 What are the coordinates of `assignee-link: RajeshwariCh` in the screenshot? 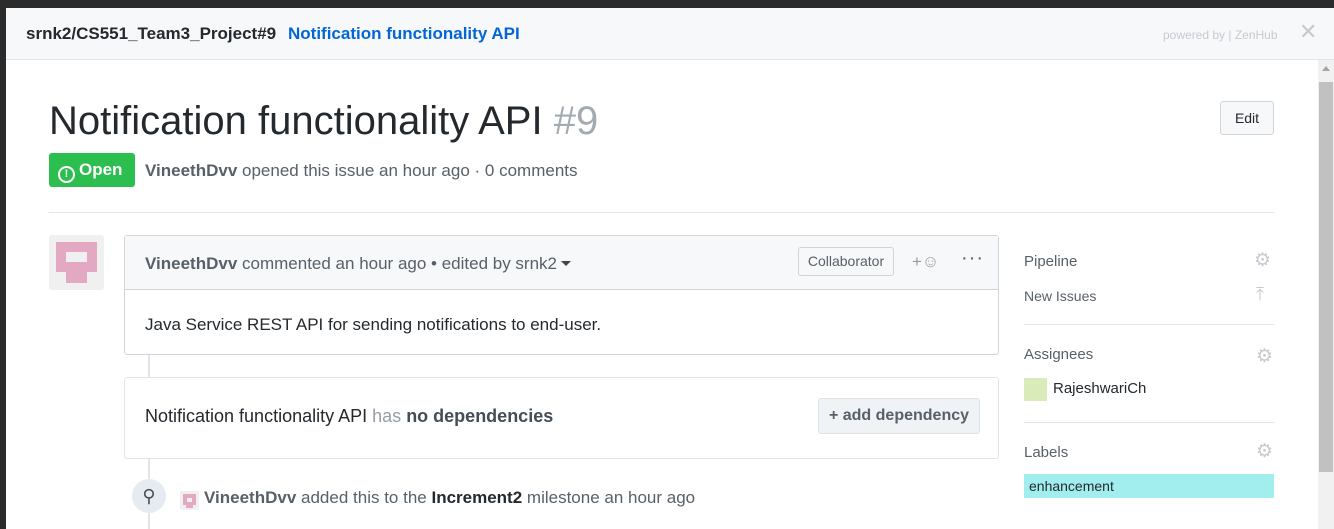 It's located at (1099, 388).